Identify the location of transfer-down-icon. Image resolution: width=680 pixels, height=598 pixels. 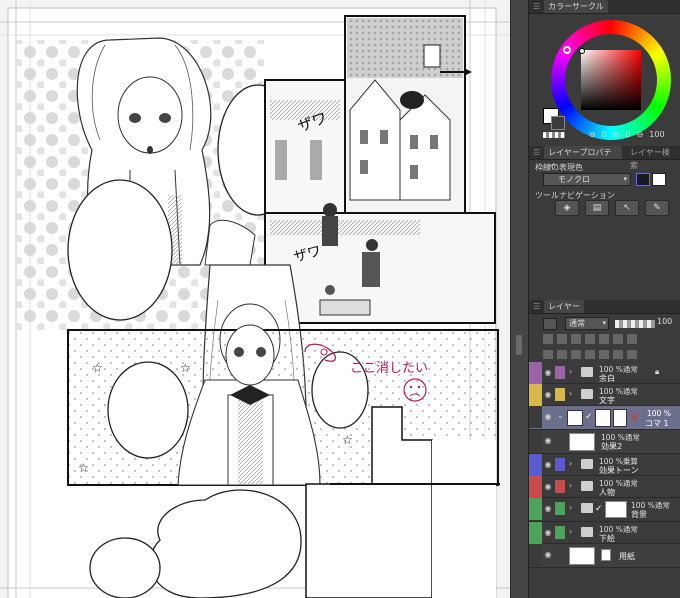
(590, 354).